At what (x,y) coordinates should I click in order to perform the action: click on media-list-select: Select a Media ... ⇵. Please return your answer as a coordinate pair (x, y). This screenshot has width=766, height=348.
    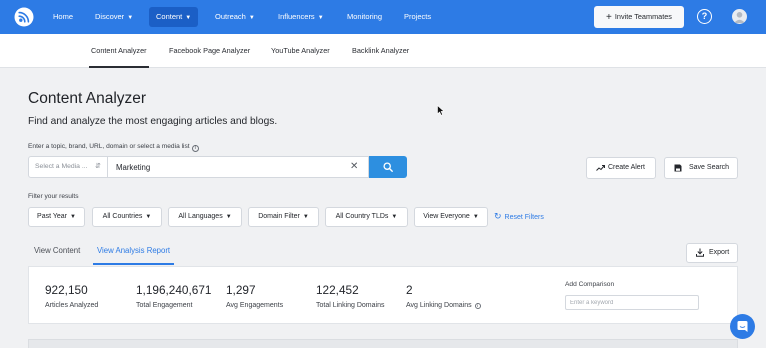
    Looking at the image, I should click on (68, 167).